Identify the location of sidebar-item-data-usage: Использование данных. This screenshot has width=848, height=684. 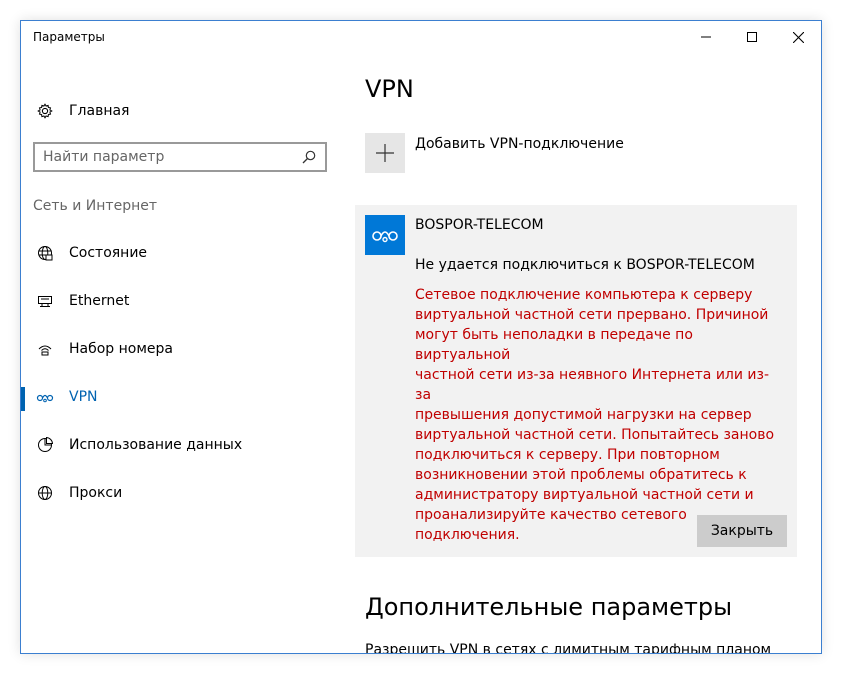
(181, 445).